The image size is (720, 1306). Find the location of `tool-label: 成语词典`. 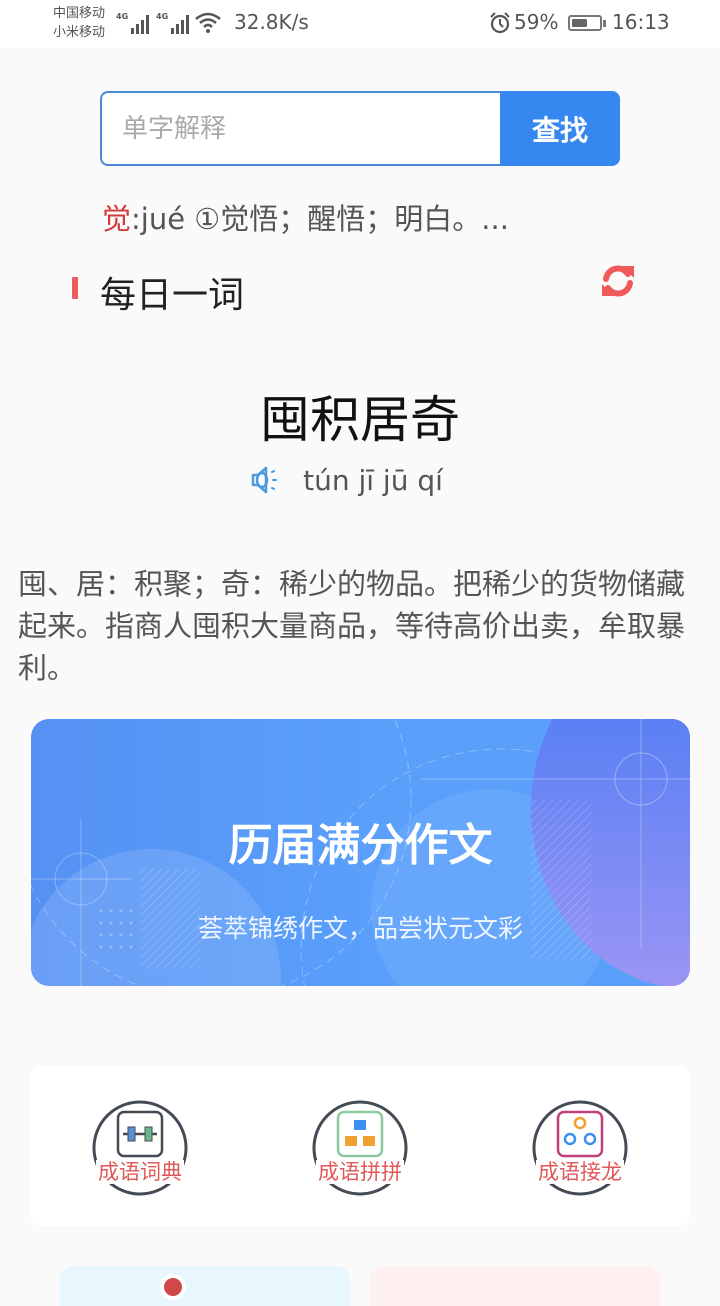

tool-label: 成语词典 is located at coordinates (140, 1172).